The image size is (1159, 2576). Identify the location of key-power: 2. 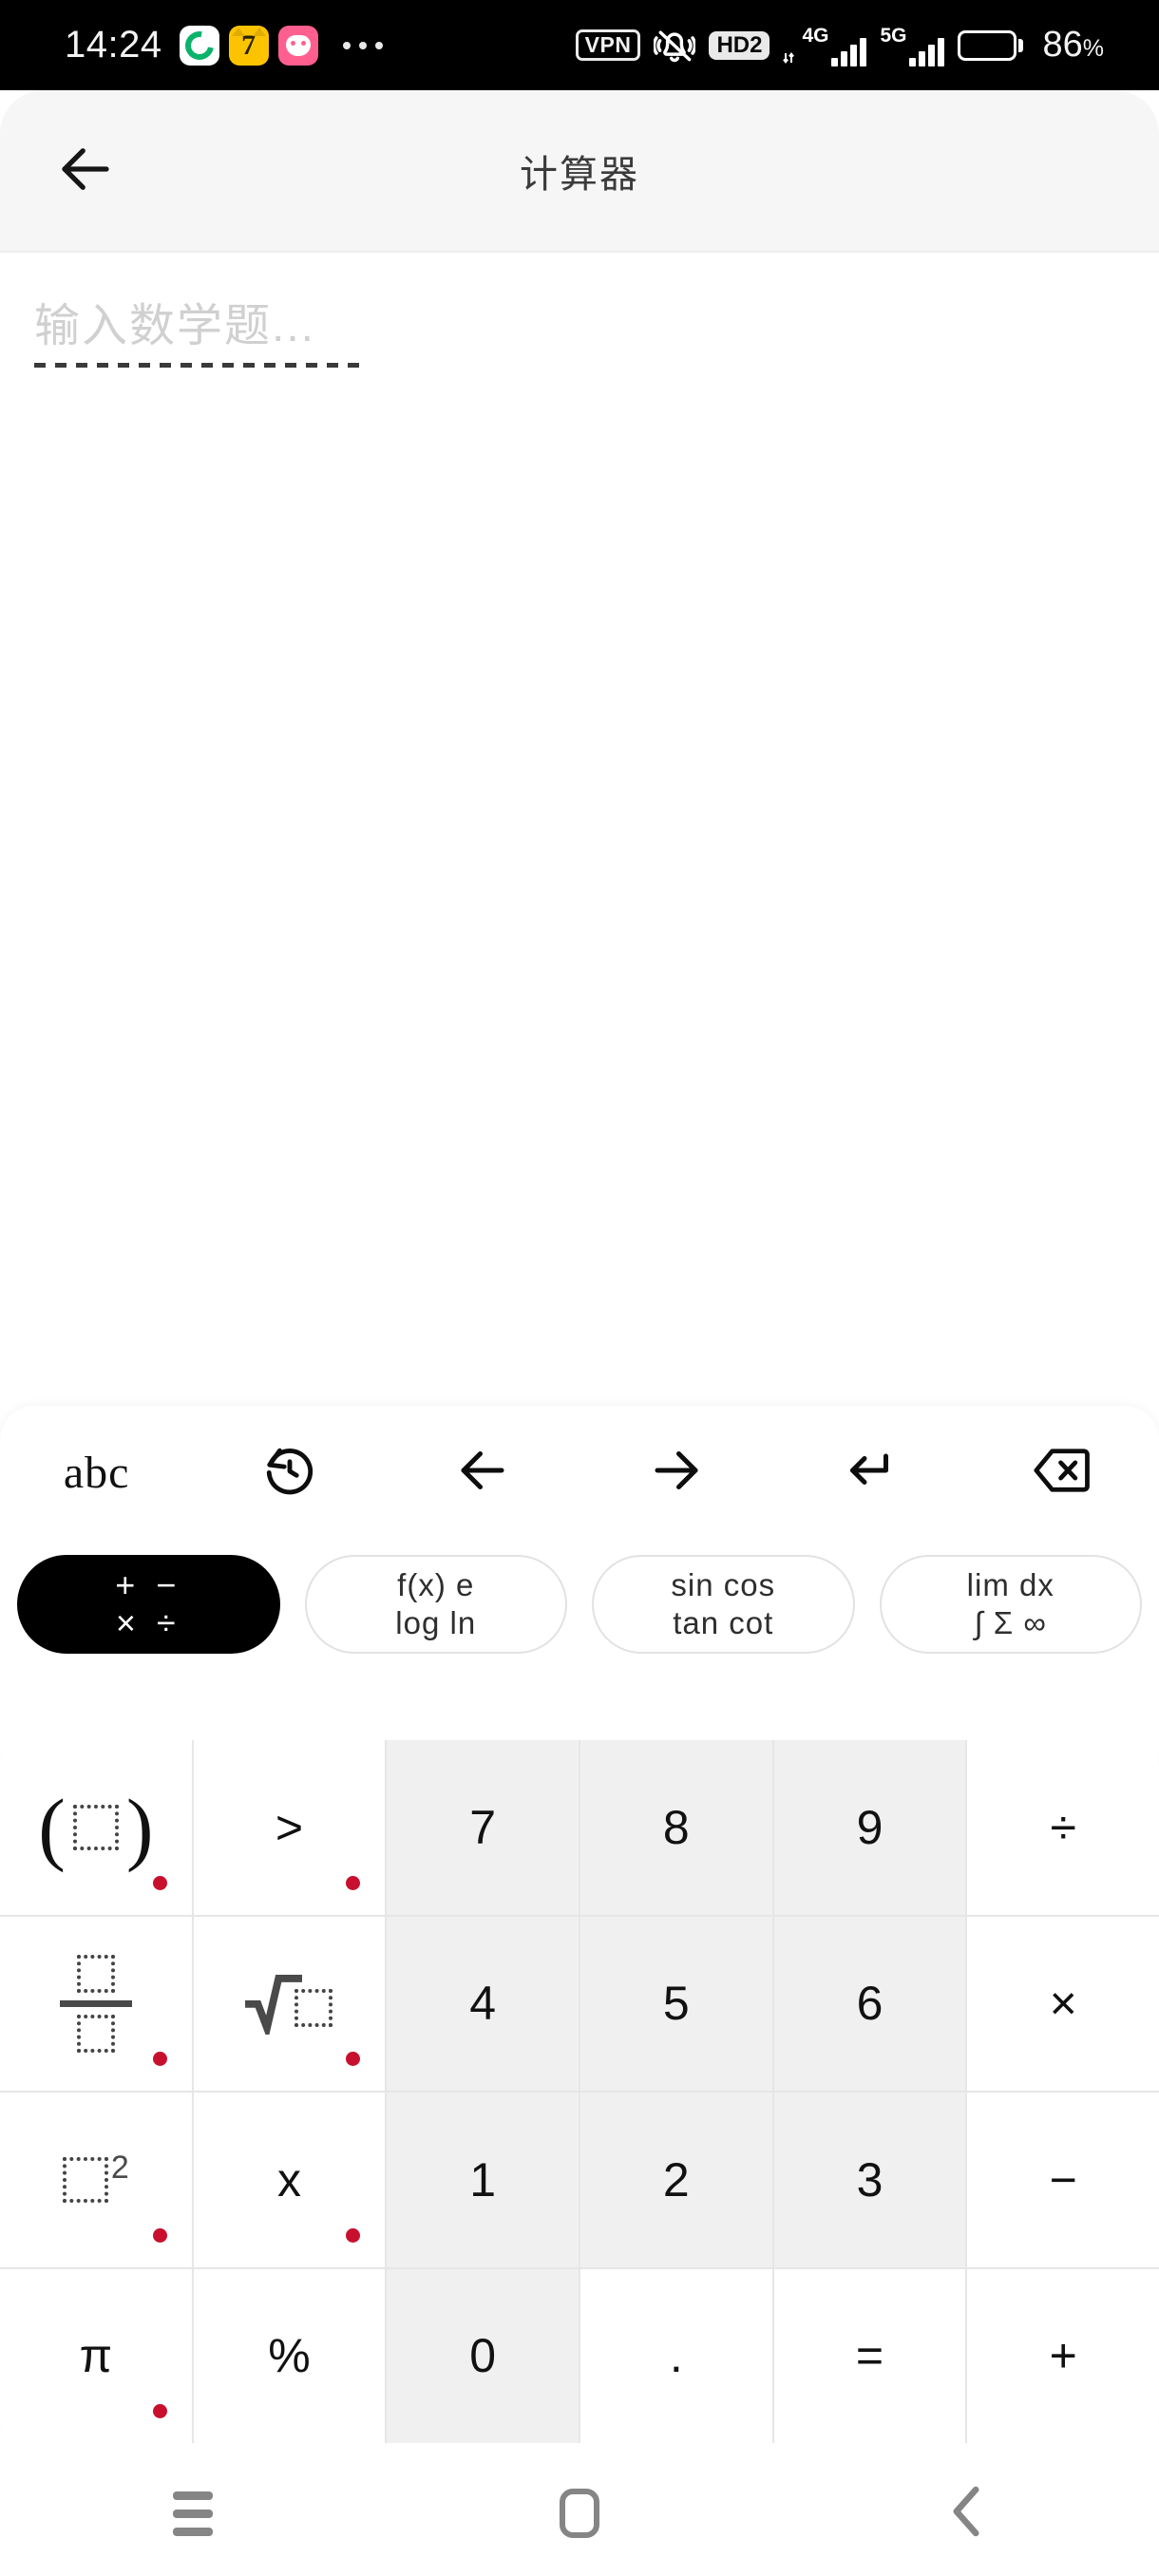
(96, 2180).